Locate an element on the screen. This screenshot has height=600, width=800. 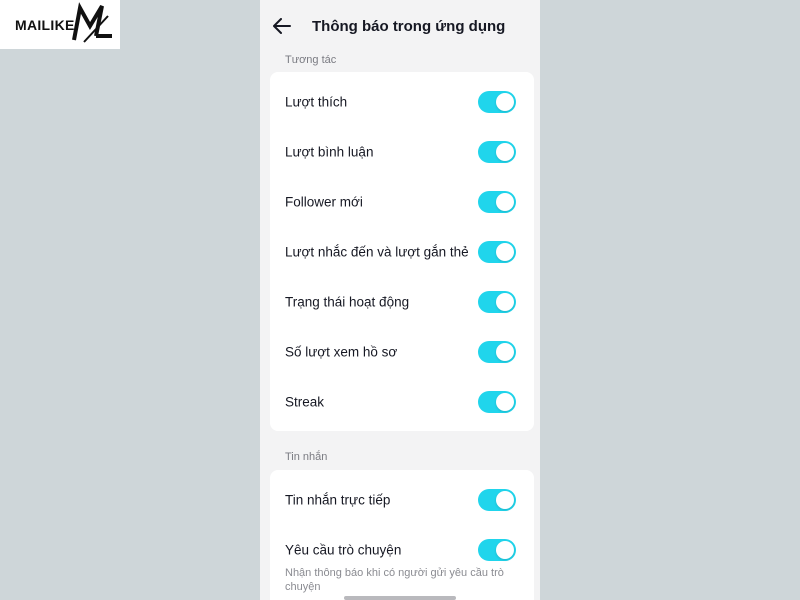
streak-toggle is located at coordinates (497, 402).